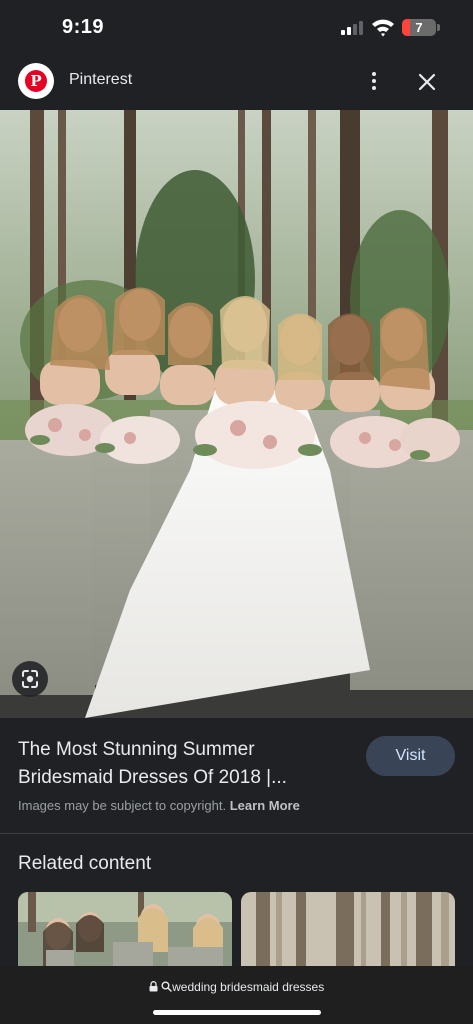  I want to click on source-name: Pinterest, so click(100, 80).